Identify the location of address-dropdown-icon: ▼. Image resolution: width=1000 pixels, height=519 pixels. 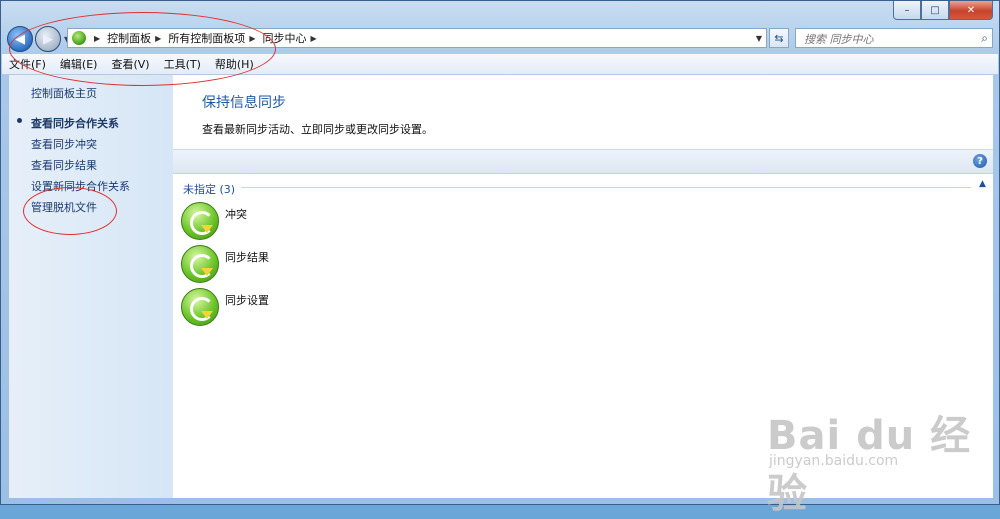
(759, 38).